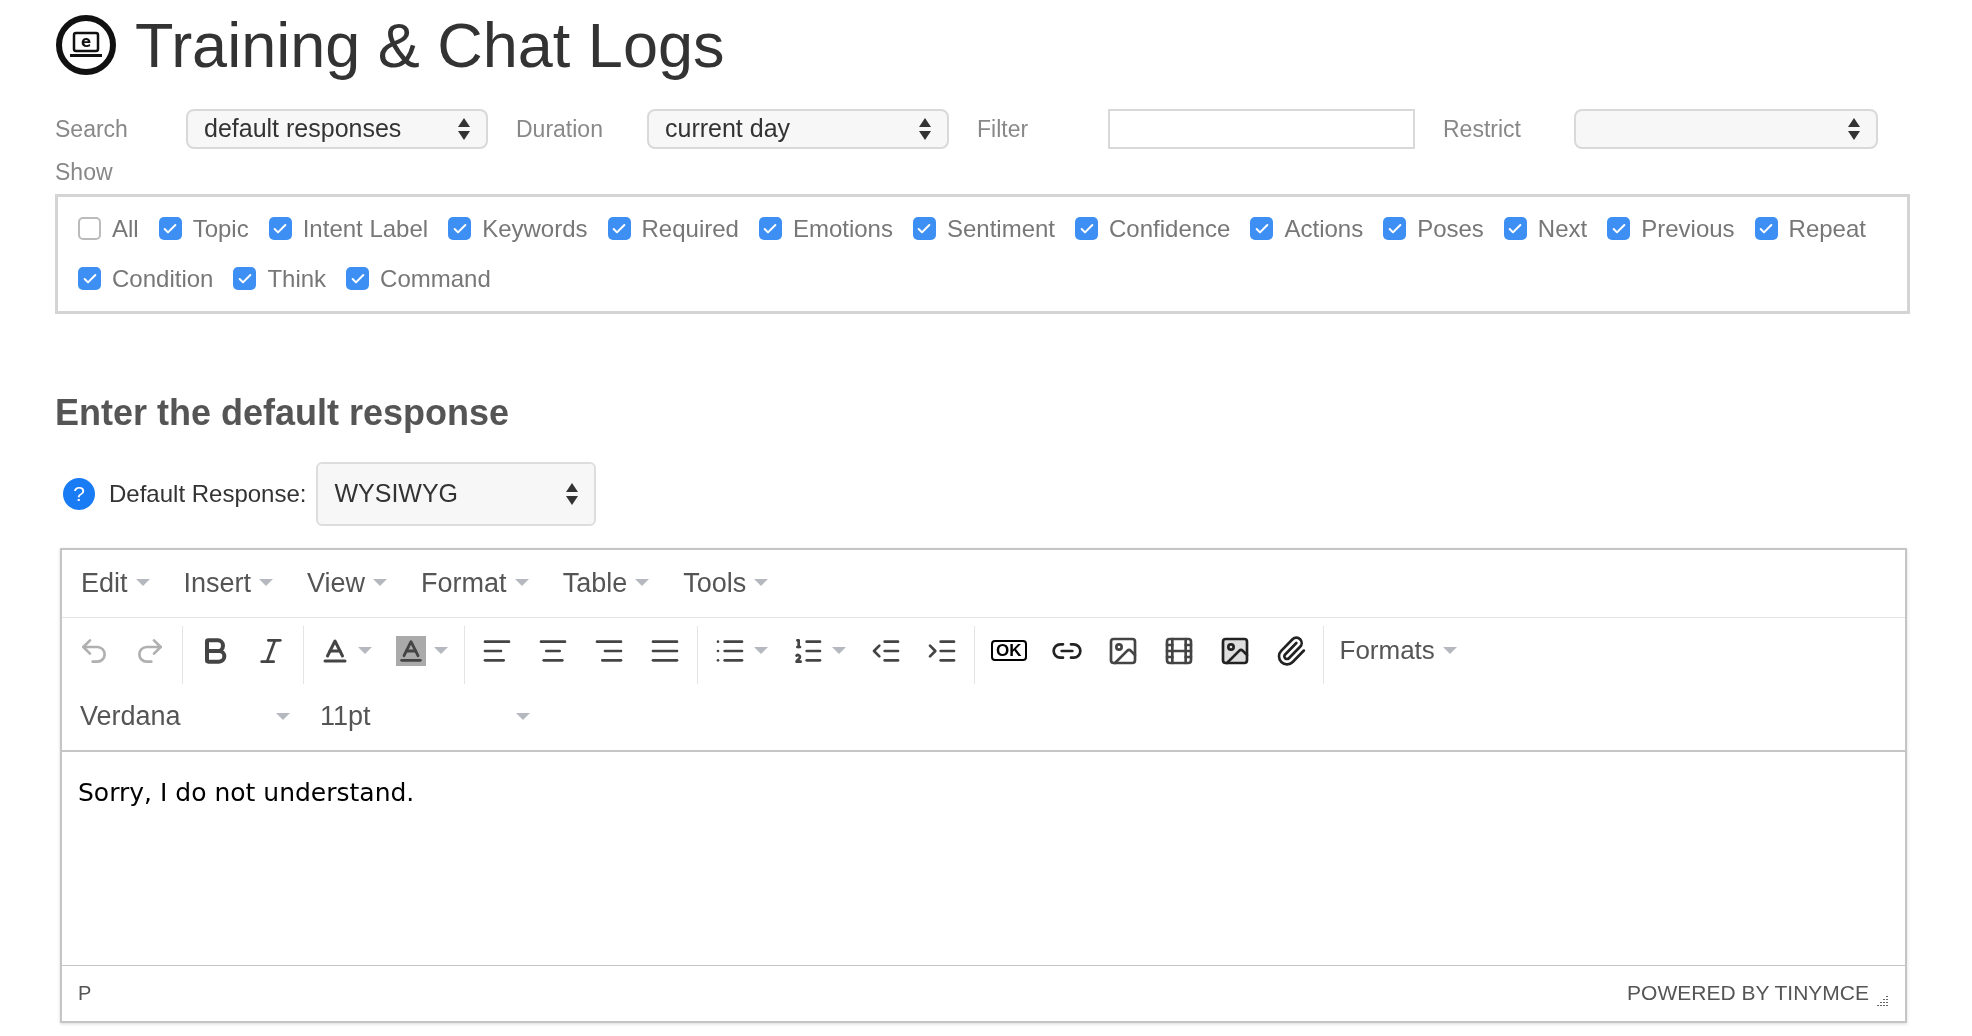  Describe the element at coordinates (560, 129) in the screenshot. I see `field-label: Duration` at that location.